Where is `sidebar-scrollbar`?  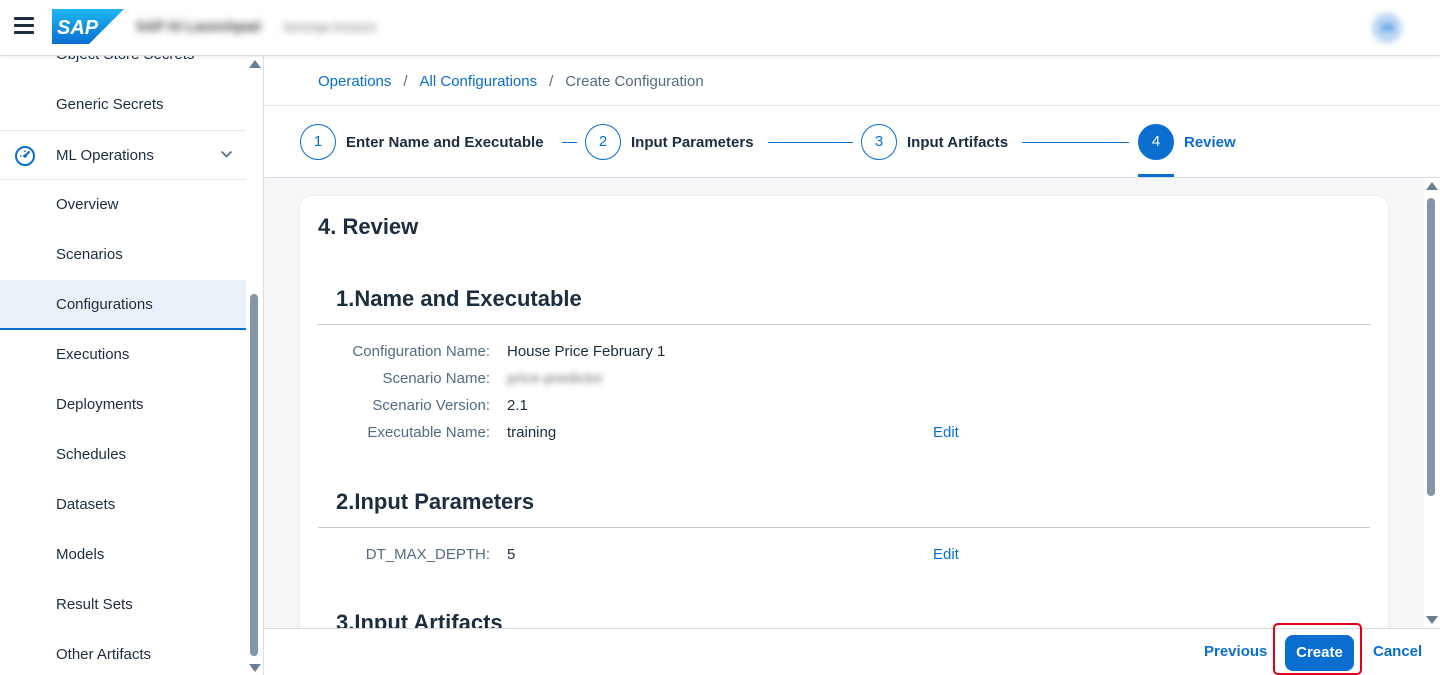
sidebar-scrollbar is located at coordinates (254, 365).